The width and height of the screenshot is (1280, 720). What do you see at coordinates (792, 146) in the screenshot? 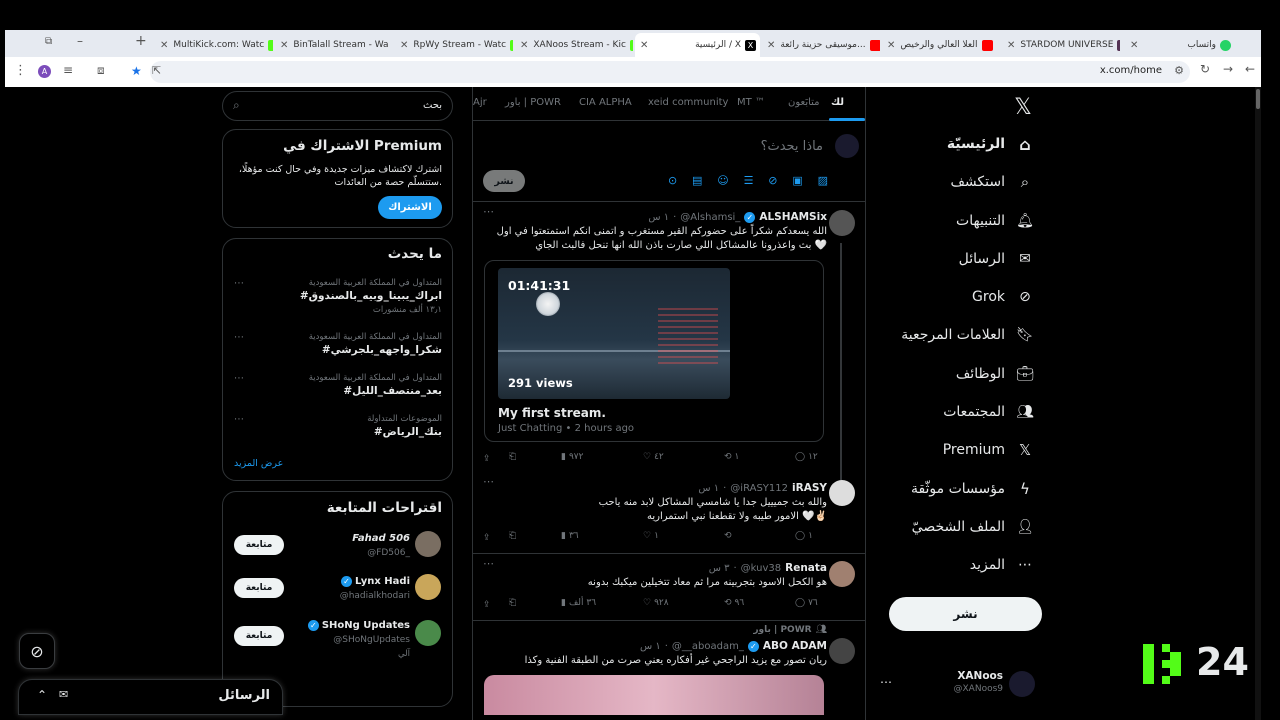
I see `composer-input: ماذا يحدث؟` at bounding box center [792, 146].